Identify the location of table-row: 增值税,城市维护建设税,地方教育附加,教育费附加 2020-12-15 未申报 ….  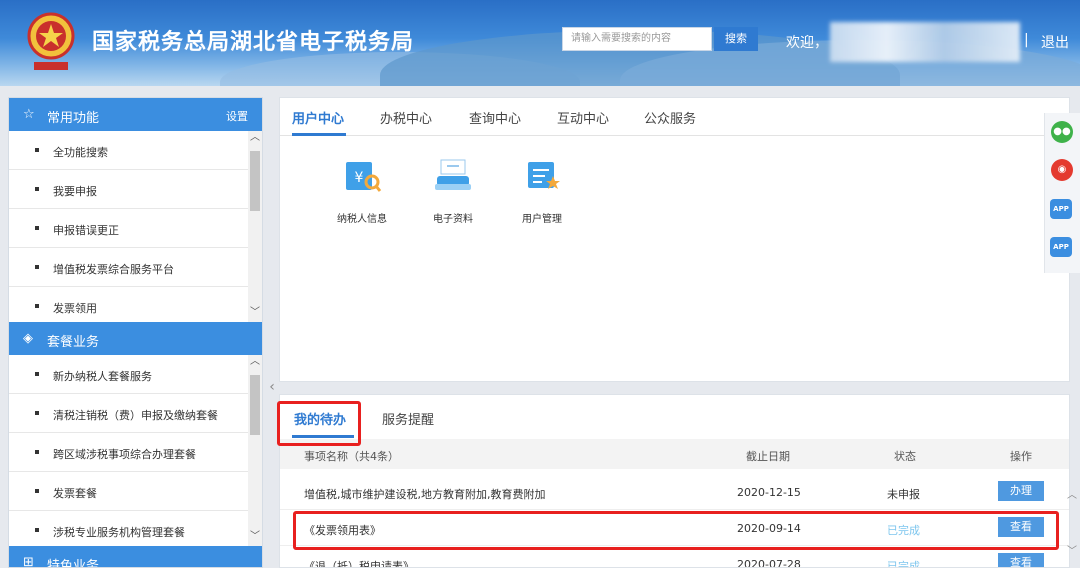
(674, 492).